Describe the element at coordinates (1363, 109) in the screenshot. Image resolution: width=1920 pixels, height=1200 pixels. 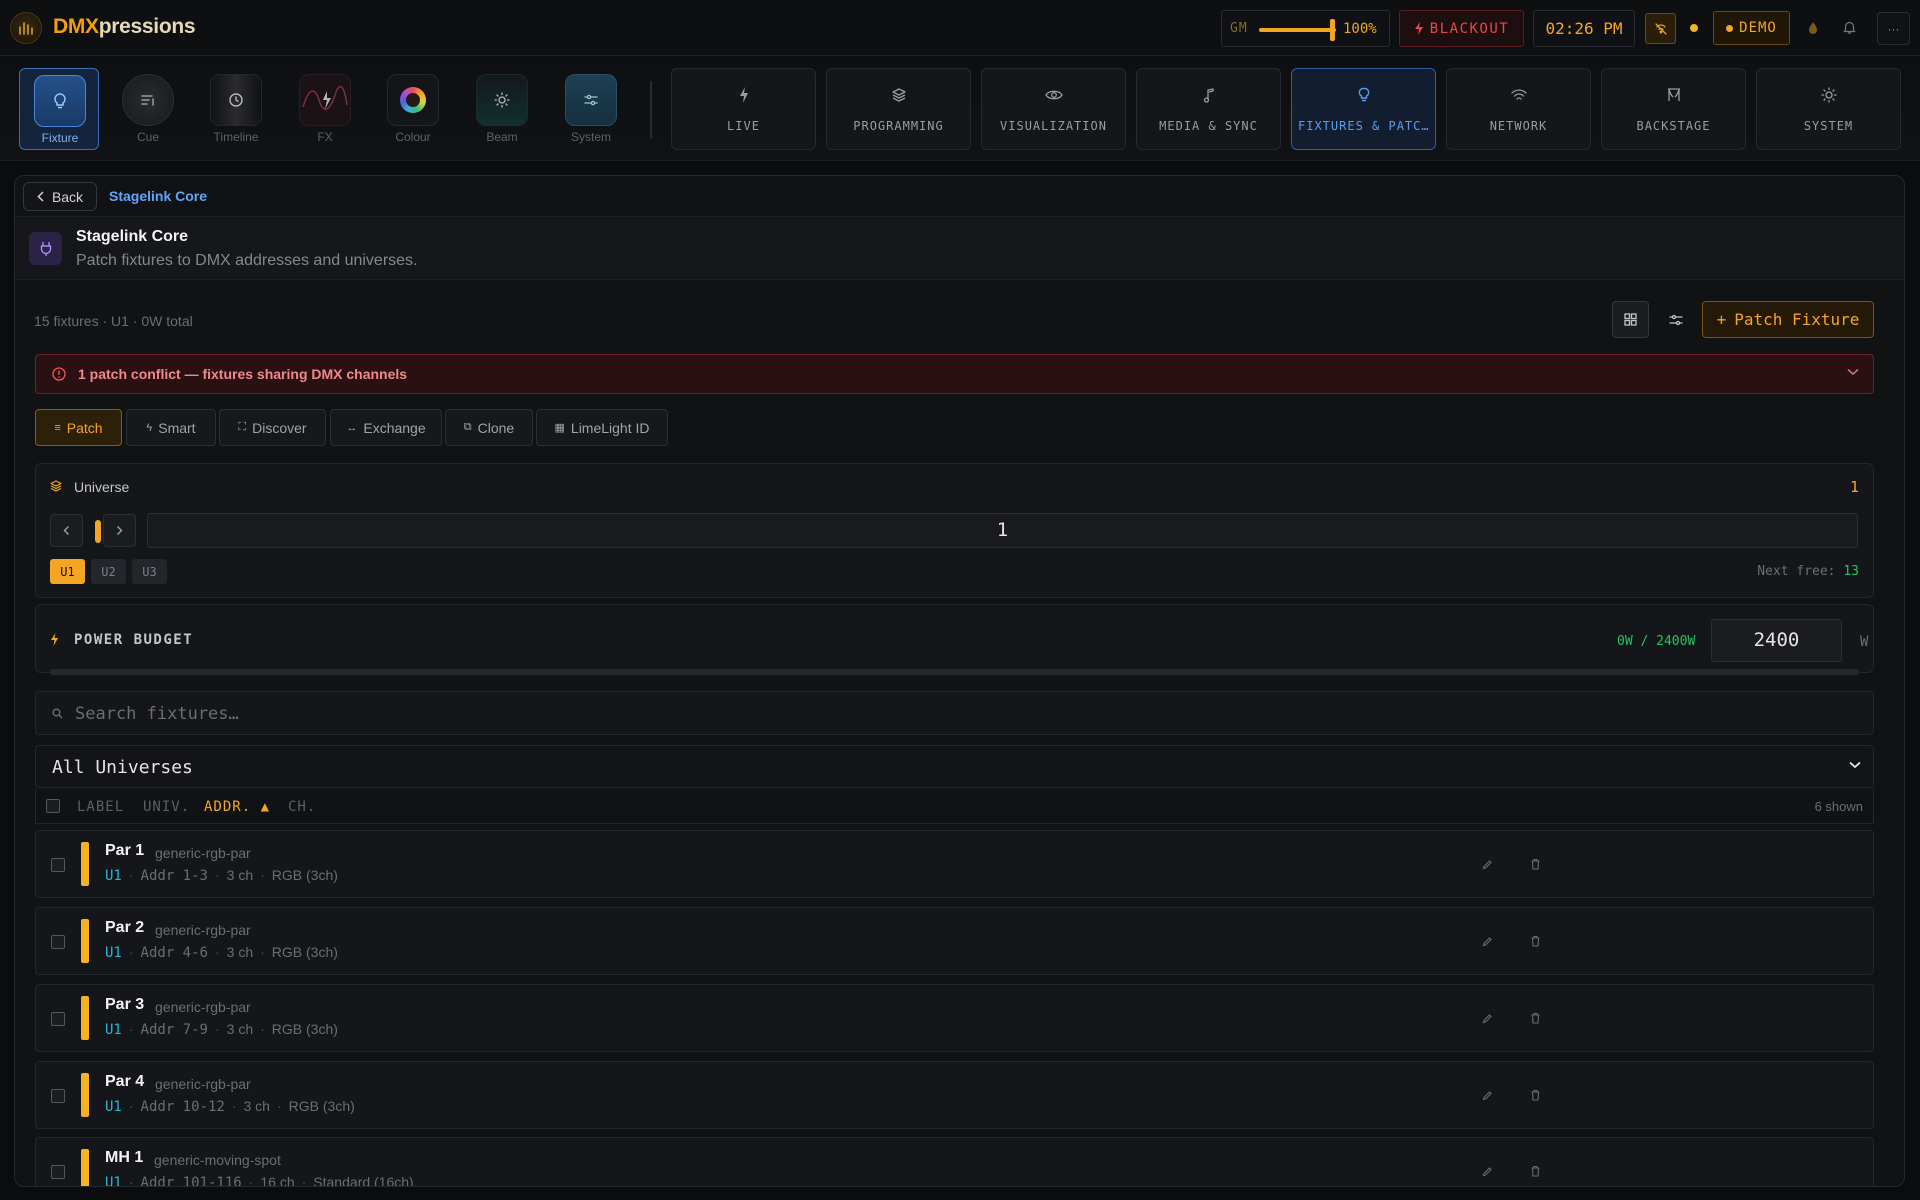
I see `tab-fixtures-patch: FIXTURES & PATCH` at that location.